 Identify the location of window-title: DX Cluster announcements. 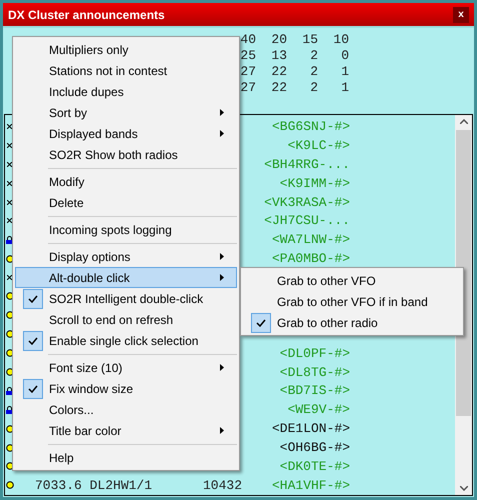
(86, 15).